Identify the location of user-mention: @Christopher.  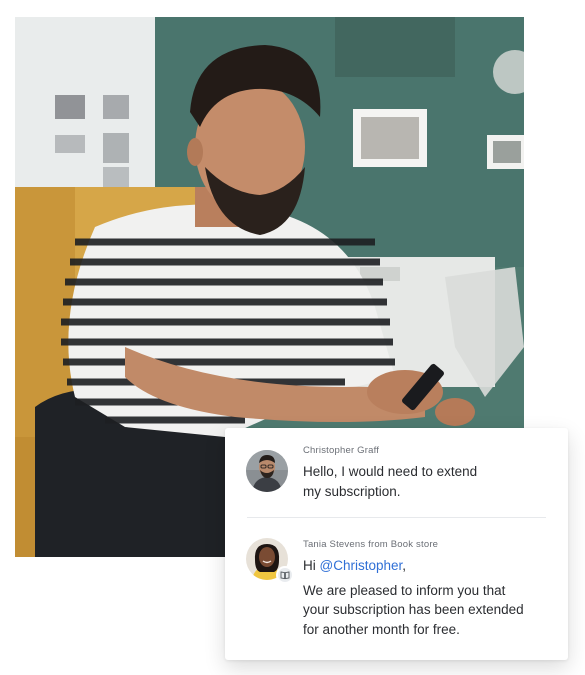
(361, 565).